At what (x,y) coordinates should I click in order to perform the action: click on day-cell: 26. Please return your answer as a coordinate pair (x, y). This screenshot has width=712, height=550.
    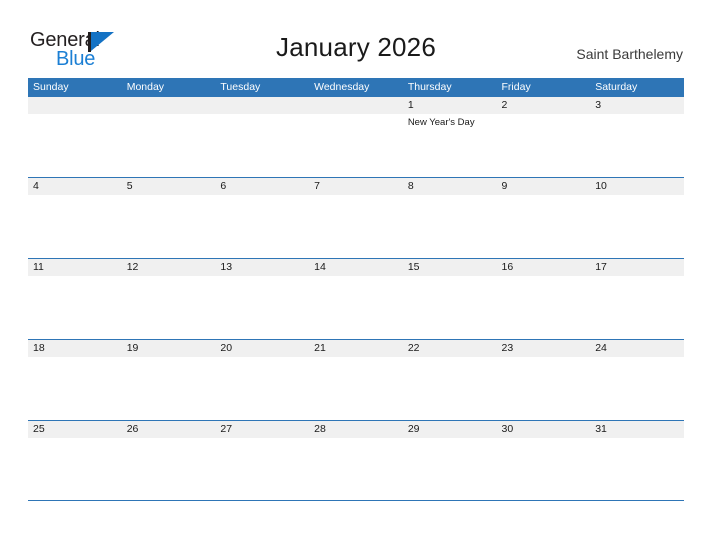
    Looking at the image, I should click on (169, 429).